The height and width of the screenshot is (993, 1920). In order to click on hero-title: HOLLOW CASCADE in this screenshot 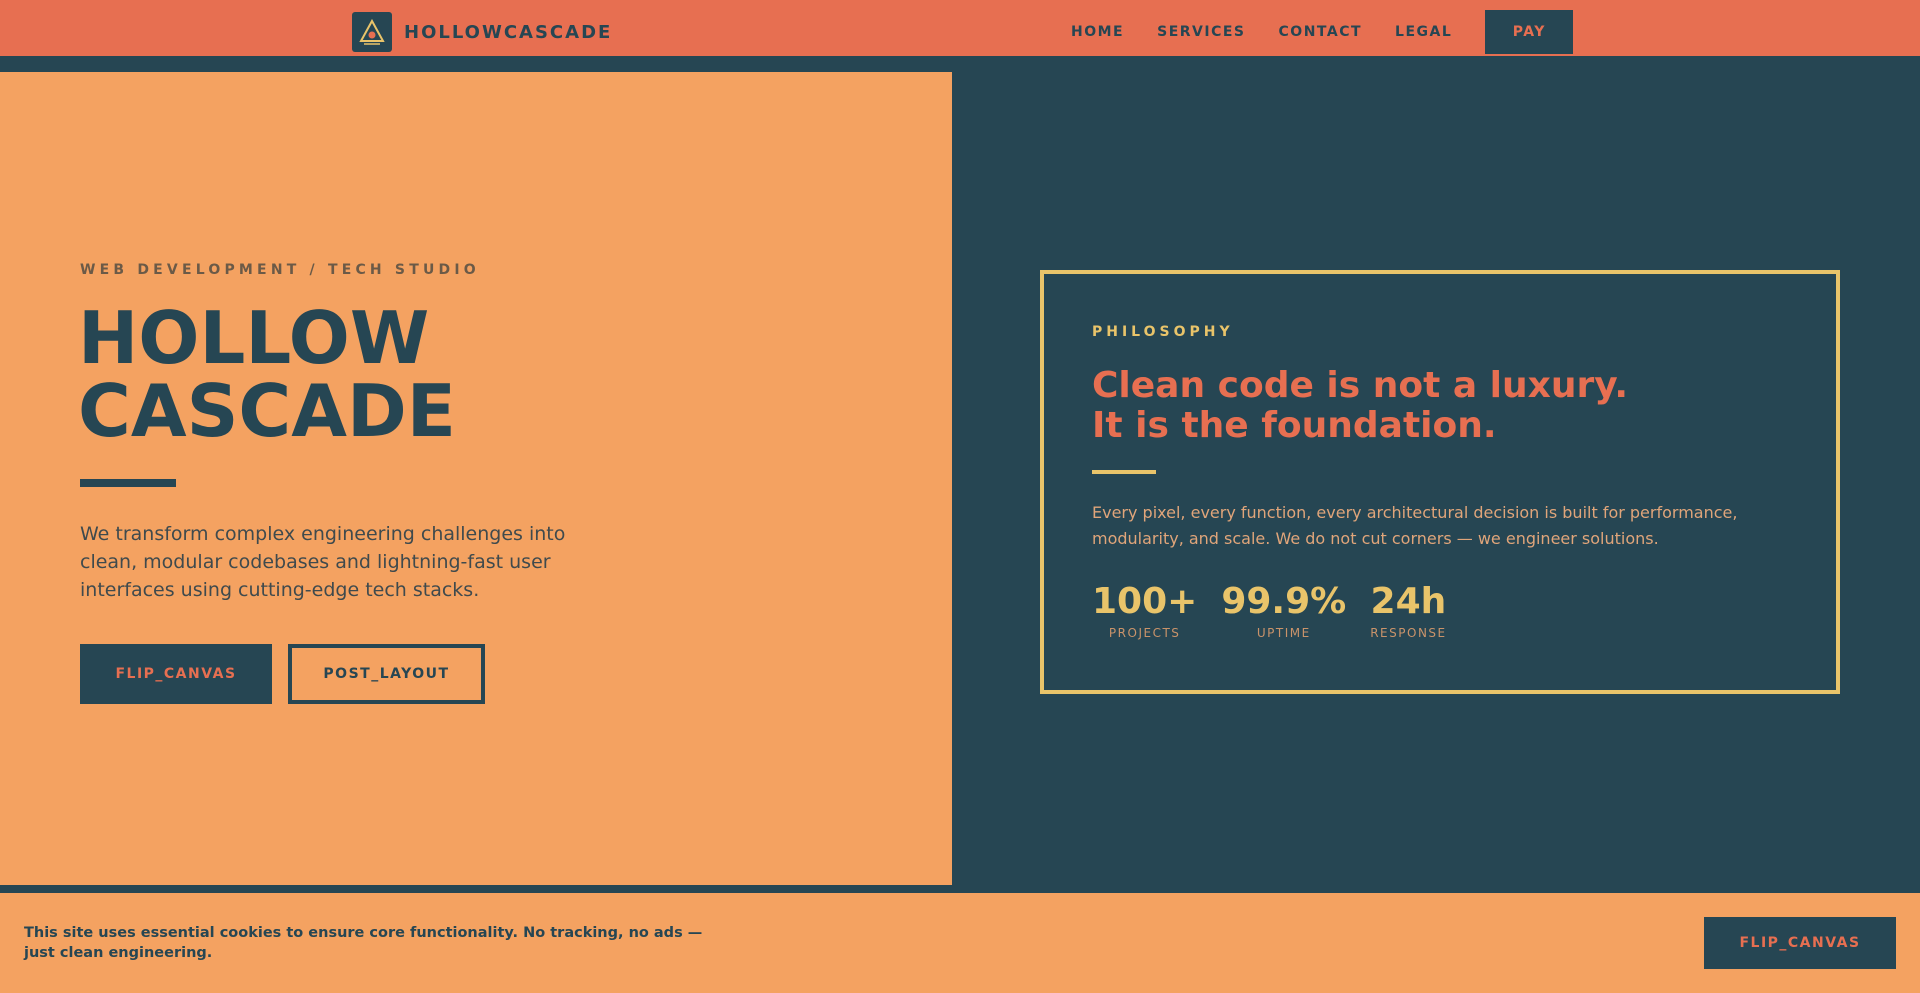, I will do `click(267, 375)`.